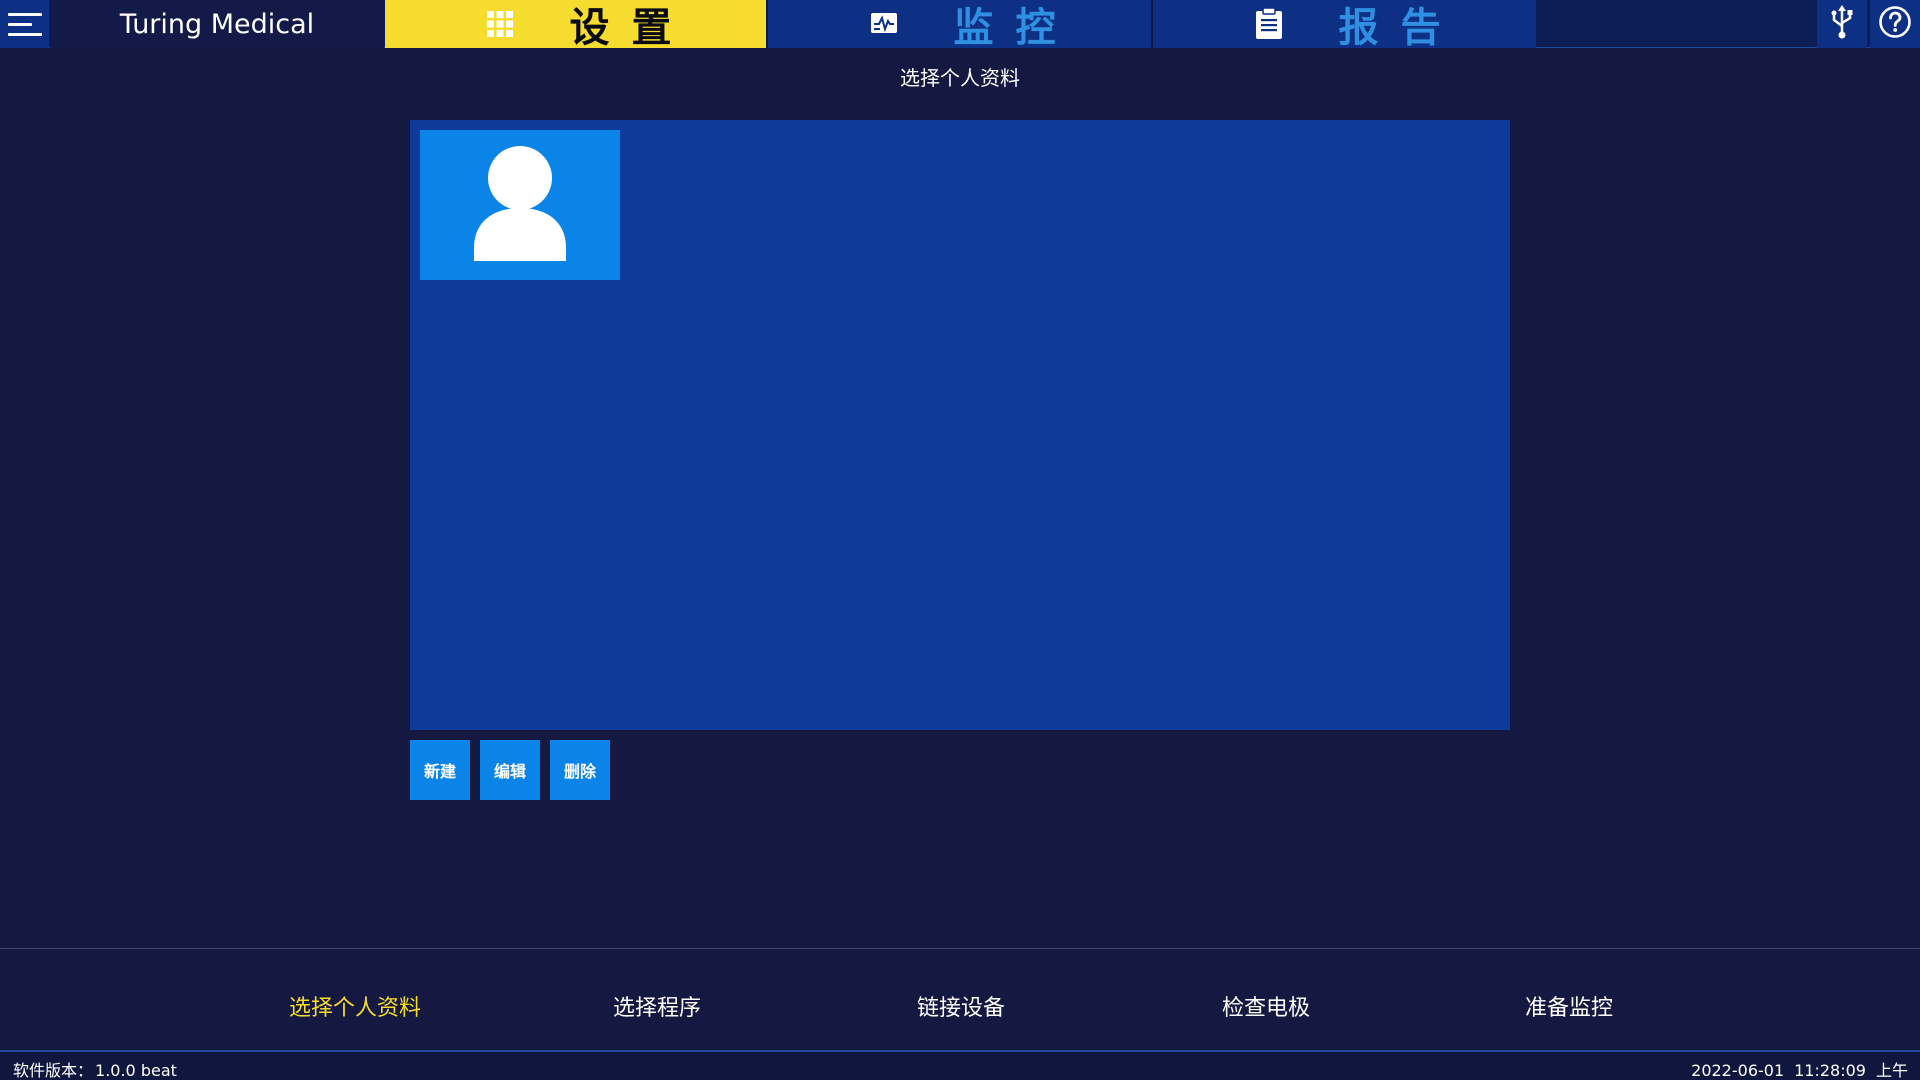  I want to click on user-avatar-icon, so click(520, 205).